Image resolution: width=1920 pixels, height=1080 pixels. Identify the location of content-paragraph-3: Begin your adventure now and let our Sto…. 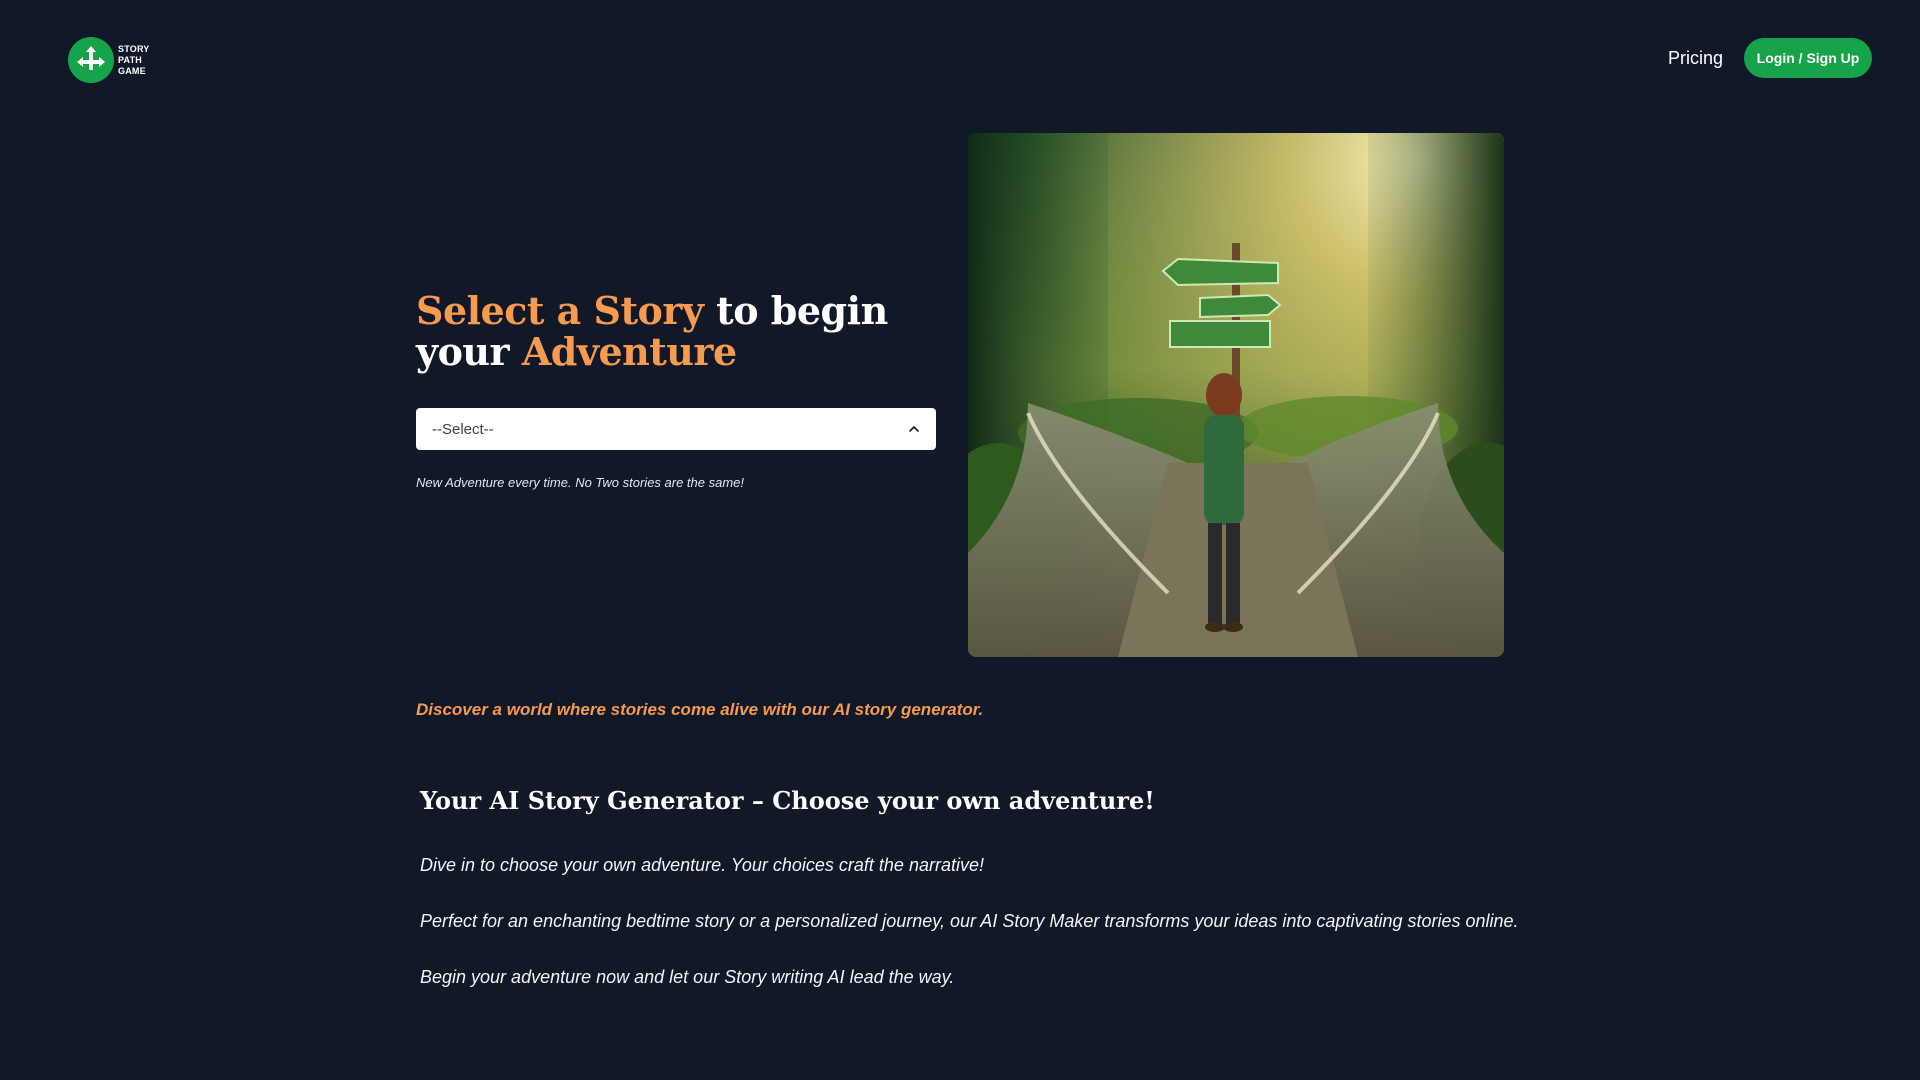
(687, 977).